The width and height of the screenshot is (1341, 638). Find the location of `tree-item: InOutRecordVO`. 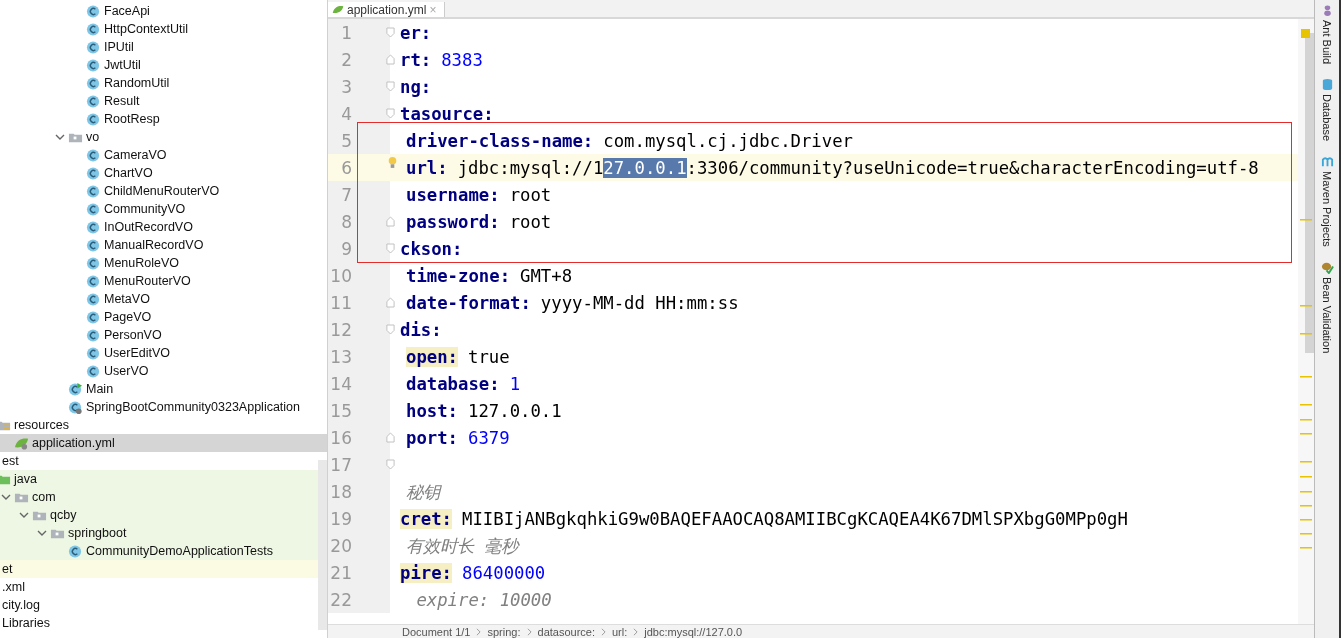

tree-item: InOutRecordVO is located at coordinates (148, 227).